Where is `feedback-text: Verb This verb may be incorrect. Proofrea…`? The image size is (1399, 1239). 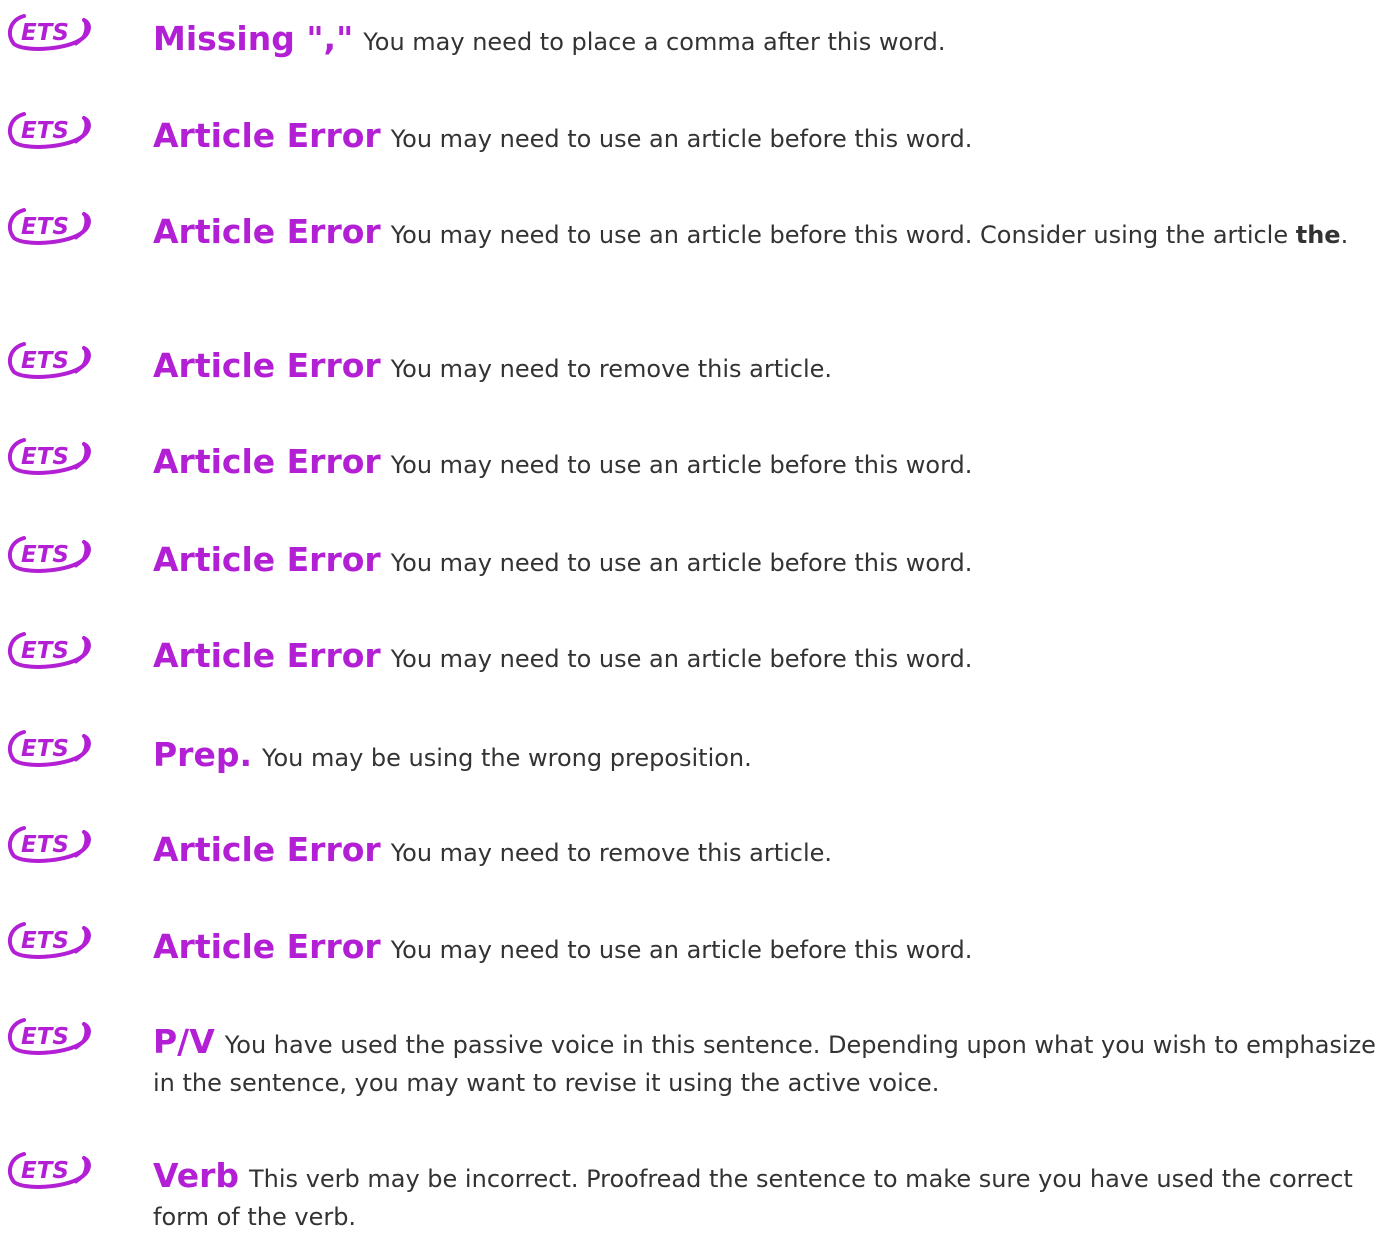 feedback-text: Verb This verb may be incorrect. Proofrea… is located at coordinates (773, 1196).